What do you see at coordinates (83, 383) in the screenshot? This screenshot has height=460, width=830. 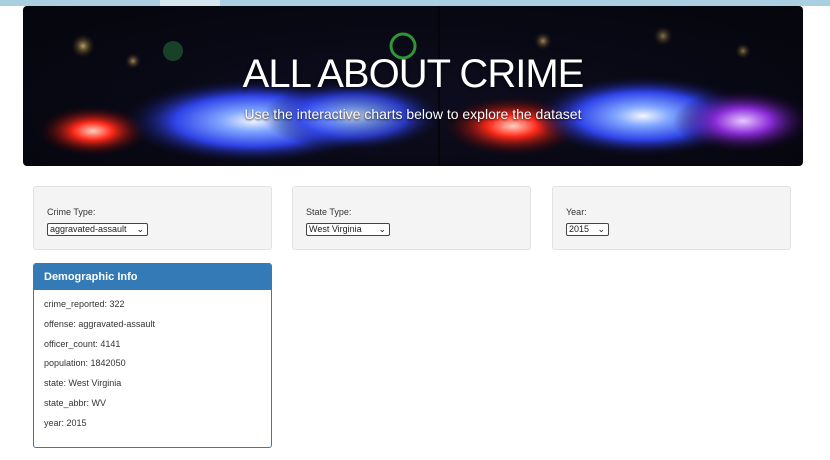 I see `info-row-state: state: West Virginia` at bounding box center [83, 383].